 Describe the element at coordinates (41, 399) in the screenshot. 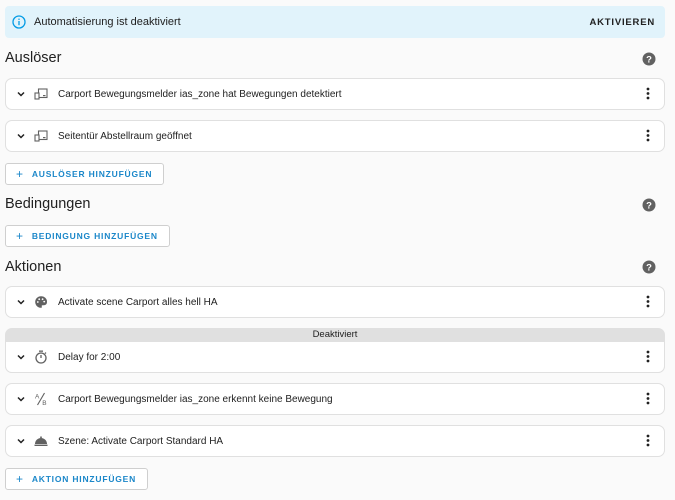

I see `condition-icon: AB` at that location.